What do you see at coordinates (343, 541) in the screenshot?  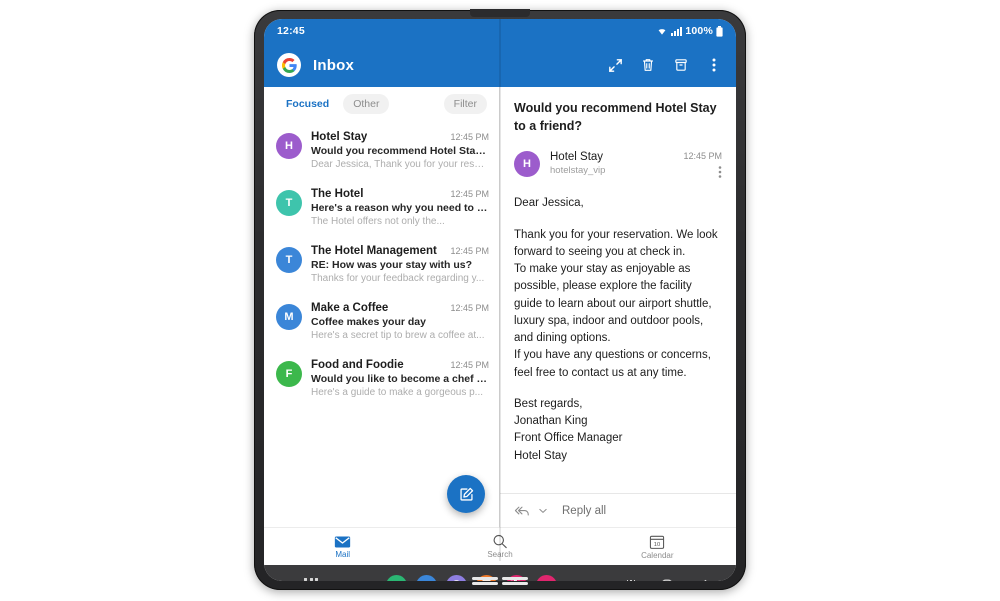 I see `mail-icon` at bounding box center [343, 541].